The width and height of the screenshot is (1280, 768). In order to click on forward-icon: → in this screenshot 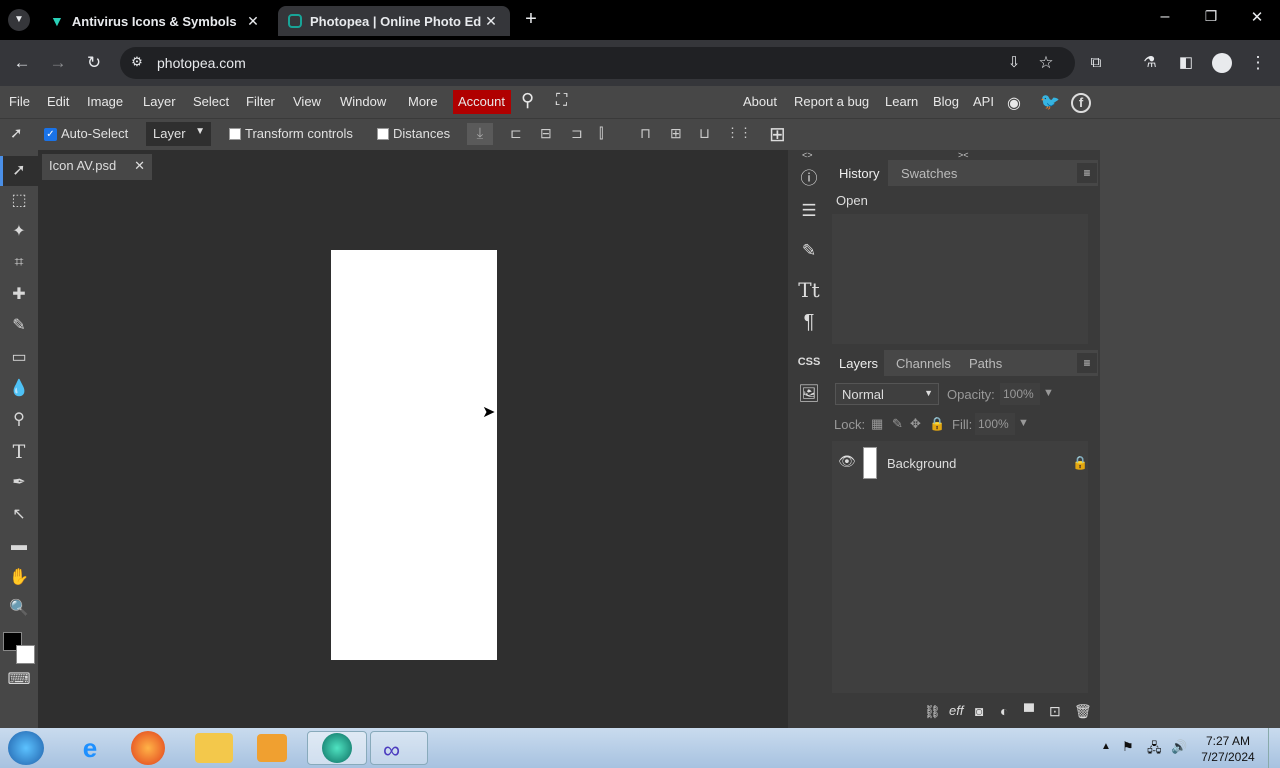, I will do `click(58, 63)`.